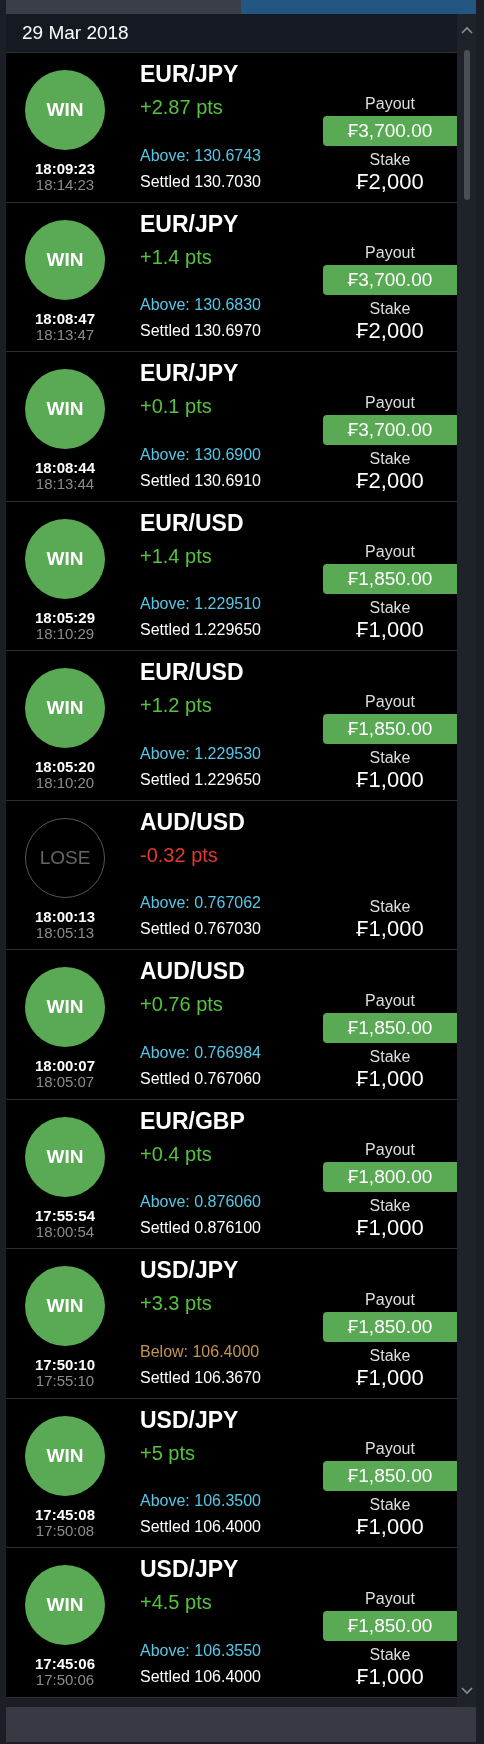  Describe the element at coordinates (179, 855) in the screenshot. I see `points-change: -0.32 pts` at that location.